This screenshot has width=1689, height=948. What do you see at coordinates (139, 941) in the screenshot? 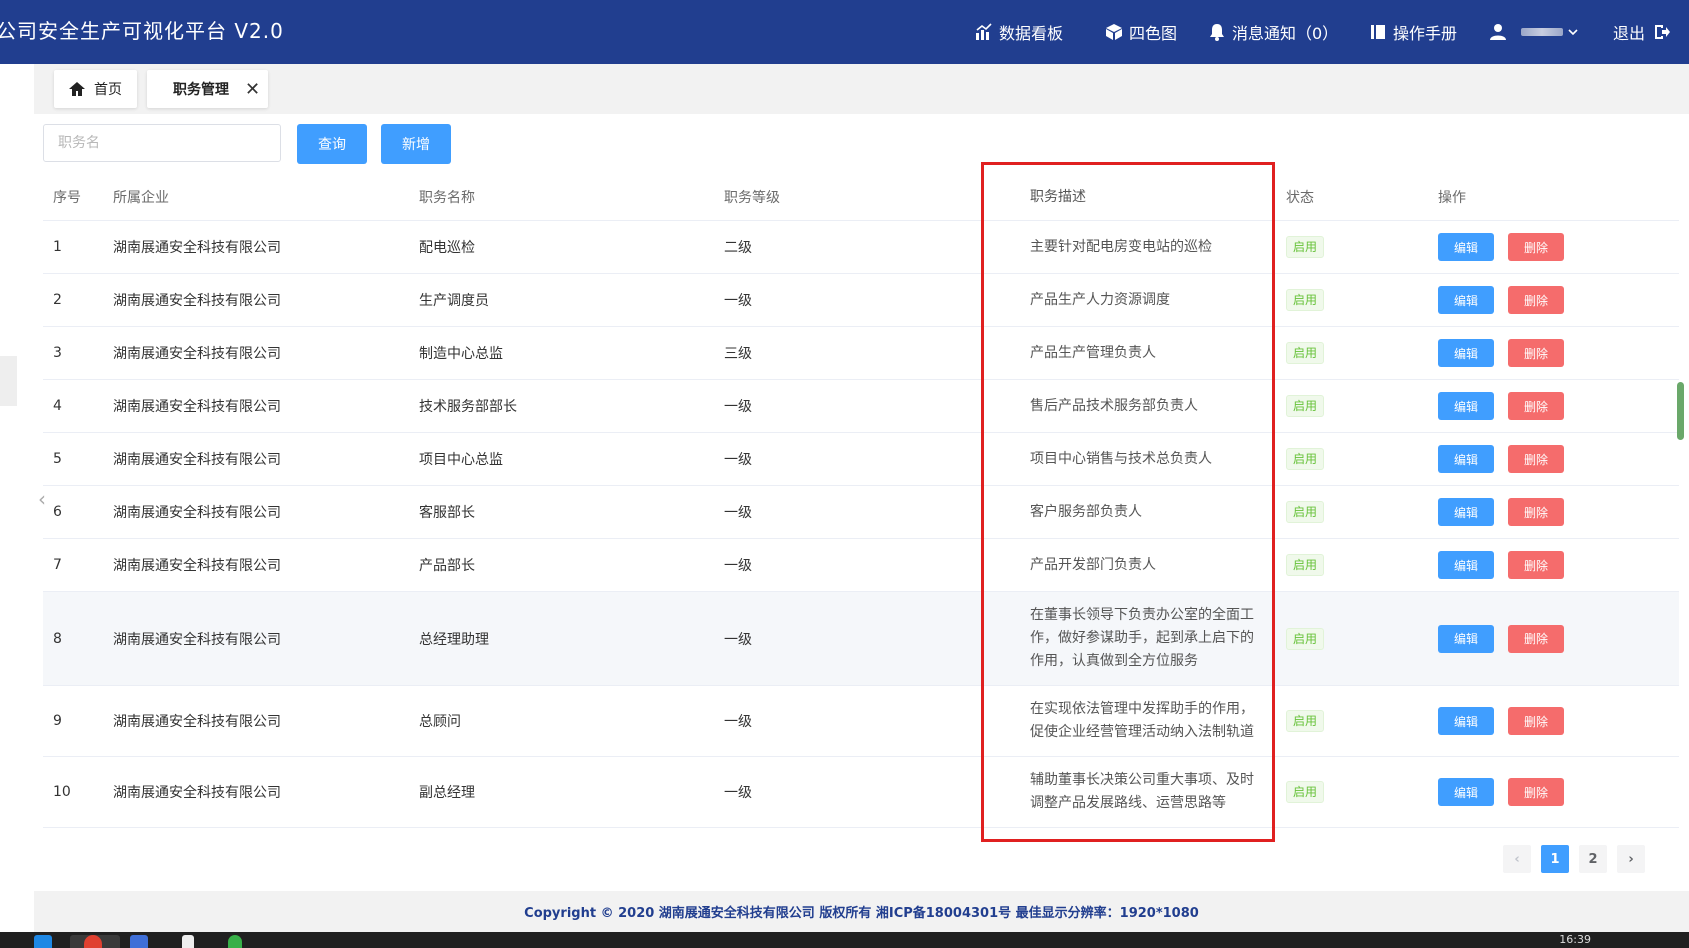
I see `taskbar-app-icon` at bounding box center [139, 941].